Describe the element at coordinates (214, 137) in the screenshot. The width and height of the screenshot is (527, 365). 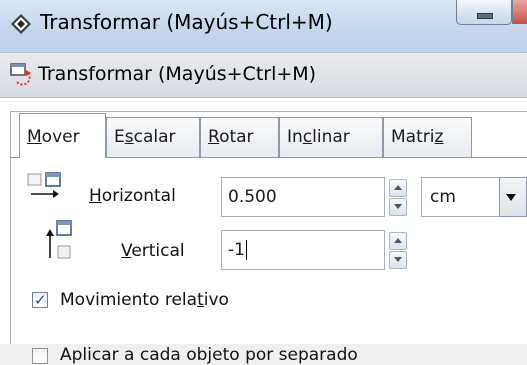
I see `tab-rotar-mnemonic: R` at that location.